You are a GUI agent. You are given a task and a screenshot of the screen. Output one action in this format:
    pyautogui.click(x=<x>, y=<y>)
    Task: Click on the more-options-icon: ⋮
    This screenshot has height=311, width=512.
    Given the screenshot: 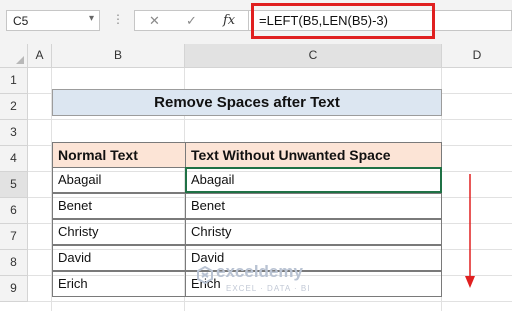 What is the action you would take?
    pyautogui.click(x=118, y=19)
    